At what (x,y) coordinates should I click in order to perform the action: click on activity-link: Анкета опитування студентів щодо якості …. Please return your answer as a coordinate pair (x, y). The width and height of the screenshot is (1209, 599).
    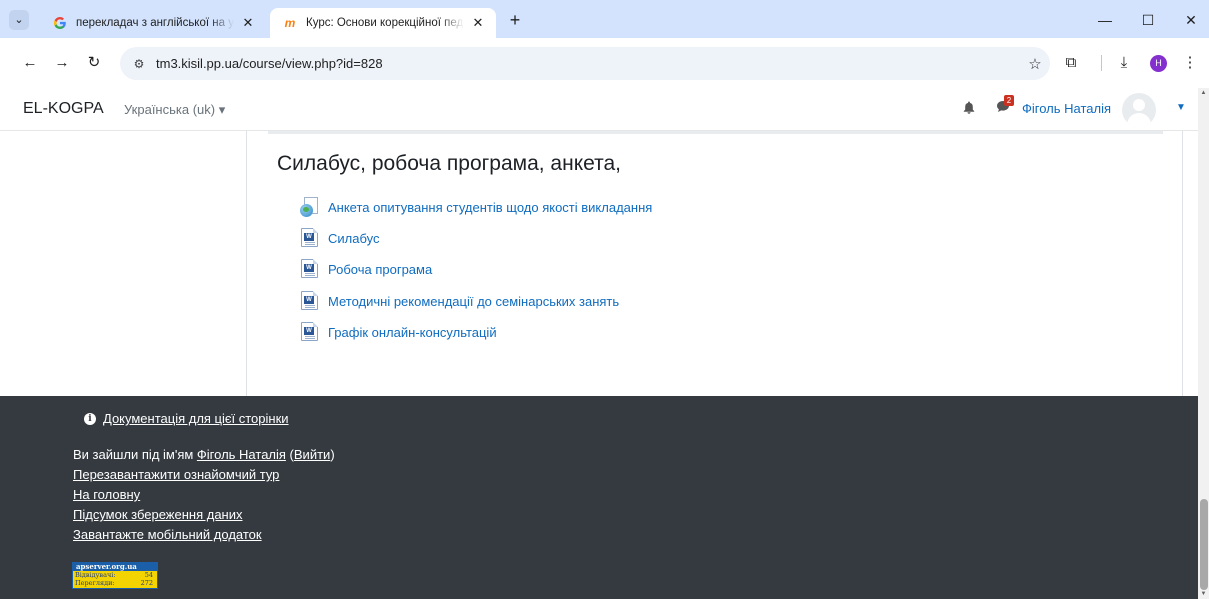
    Looking at the image, I should click on (490, 207).